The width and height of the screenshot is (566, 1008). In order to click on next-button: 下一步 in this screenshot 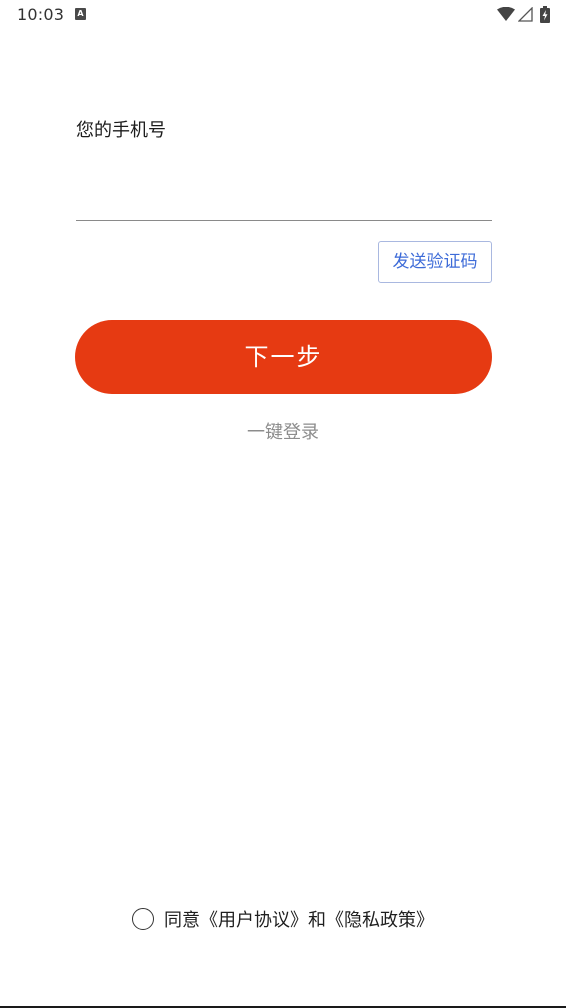, I will do `click(283, 357)`.